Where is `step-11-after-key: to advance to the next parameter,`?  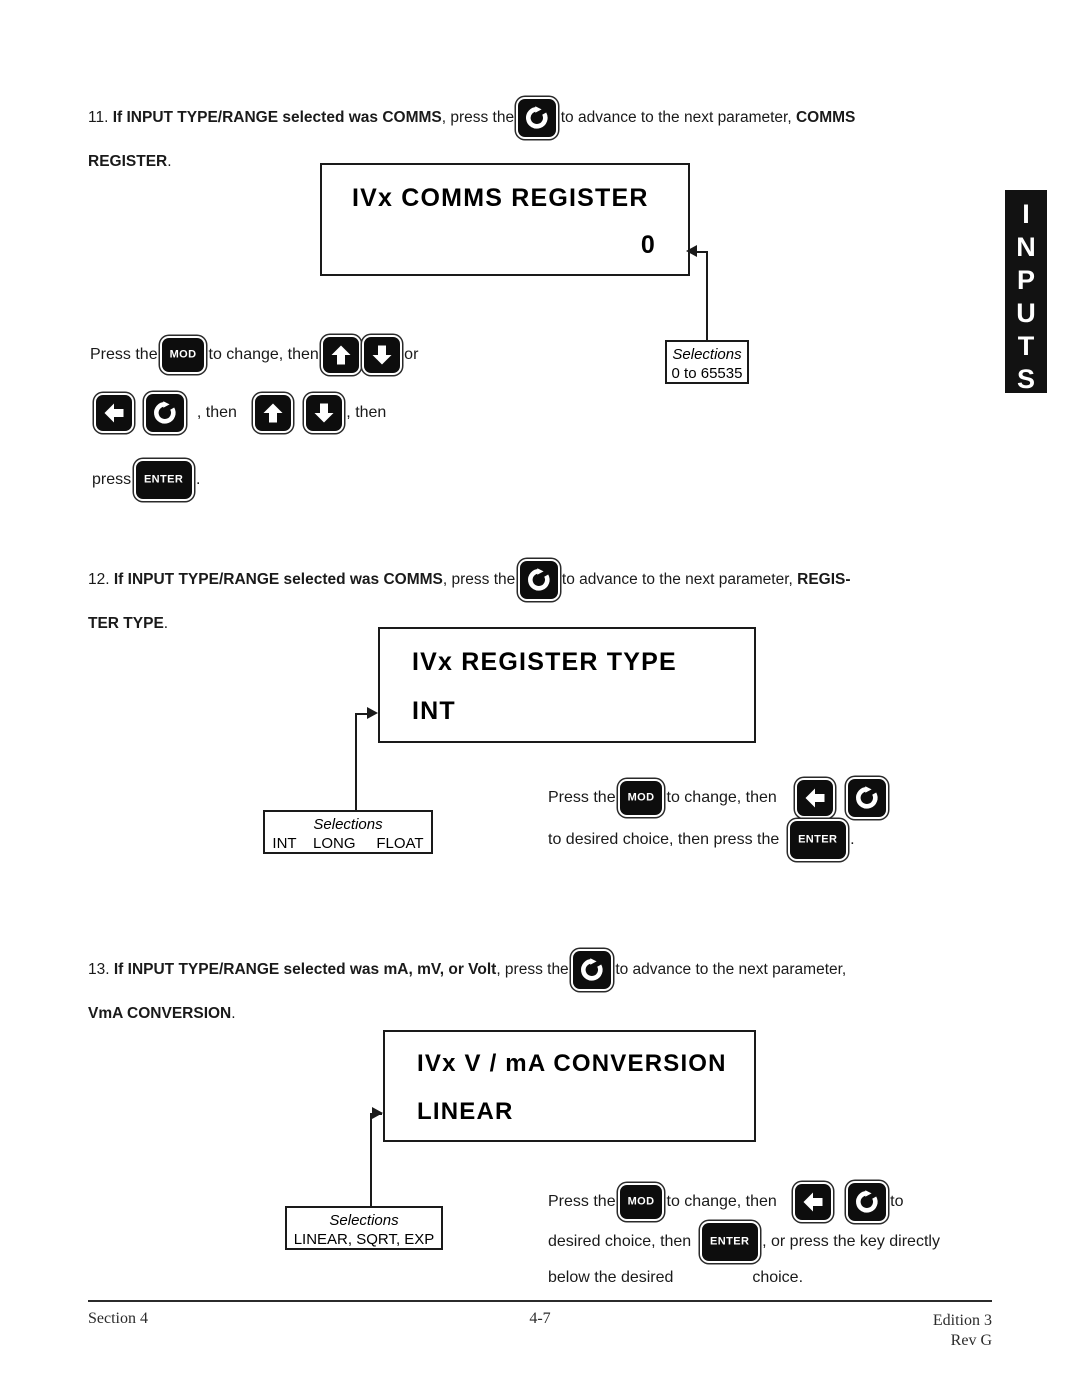 step-11-after-key: to advance to the next parameter, is located at coordinates (676, 117).